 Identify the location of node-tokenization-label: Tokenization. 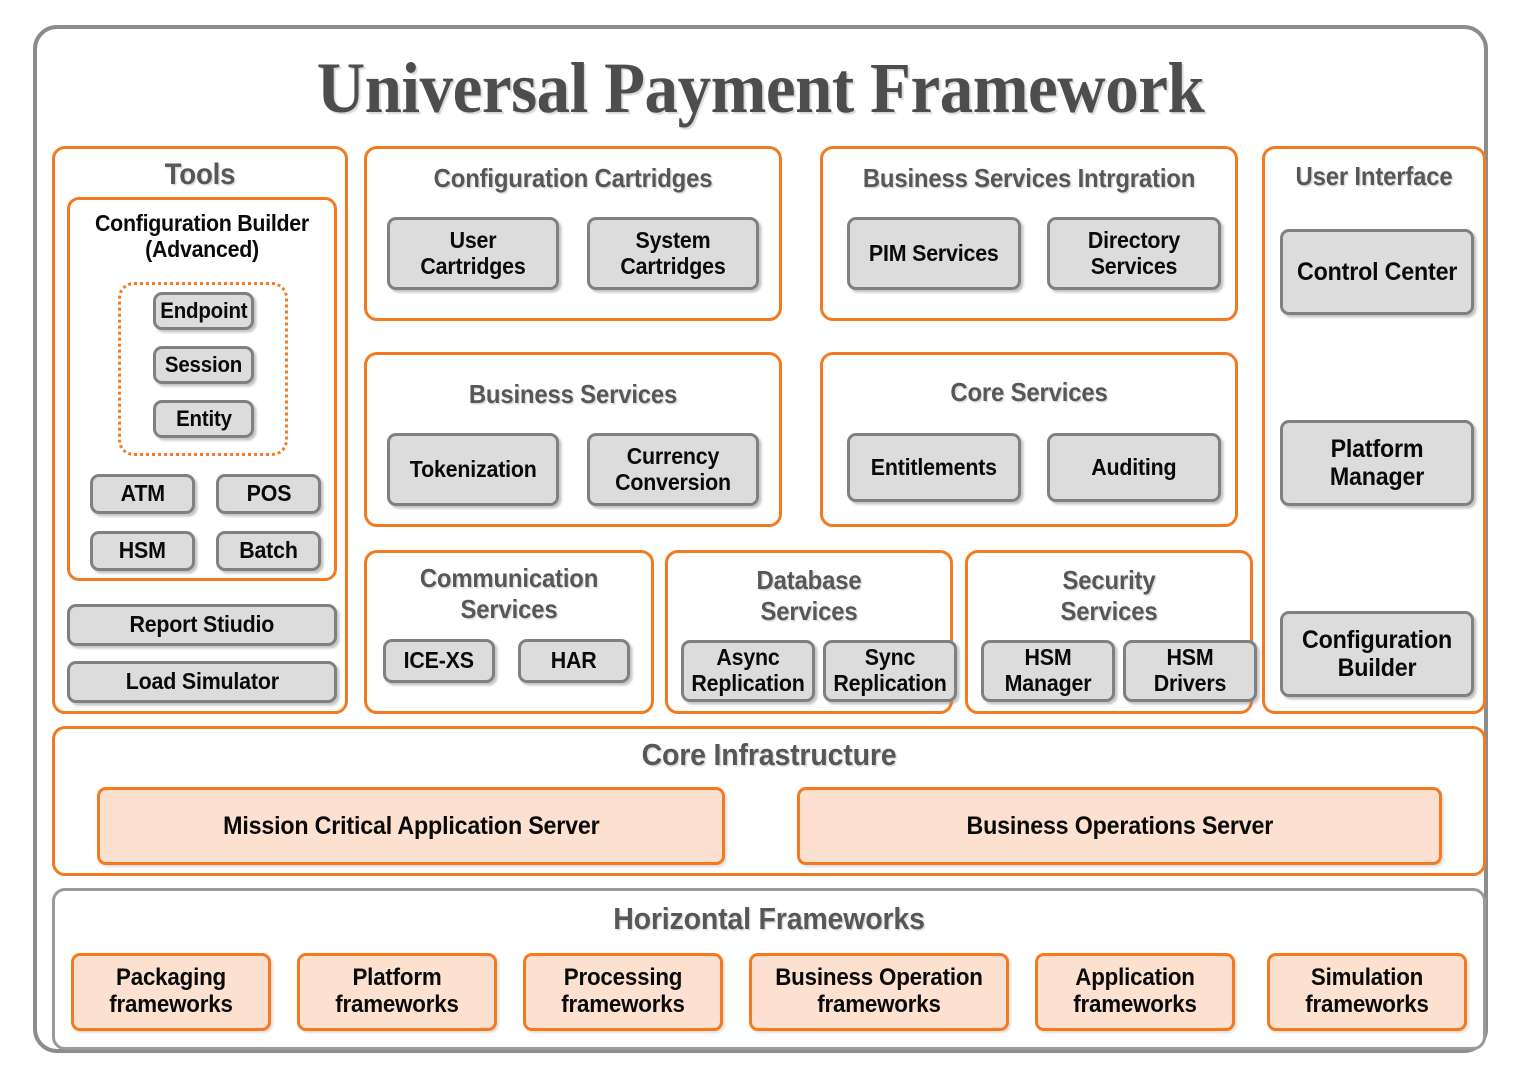
(473, 468).